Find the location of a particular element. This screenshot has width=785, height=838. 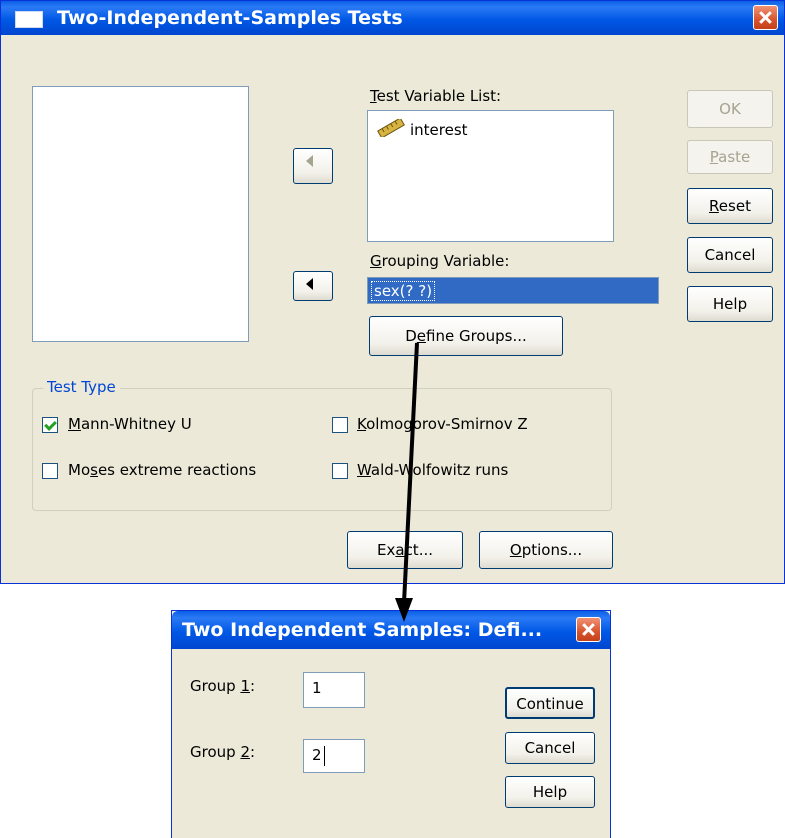

continue-button: Continue is located at coordinates (550, 703).